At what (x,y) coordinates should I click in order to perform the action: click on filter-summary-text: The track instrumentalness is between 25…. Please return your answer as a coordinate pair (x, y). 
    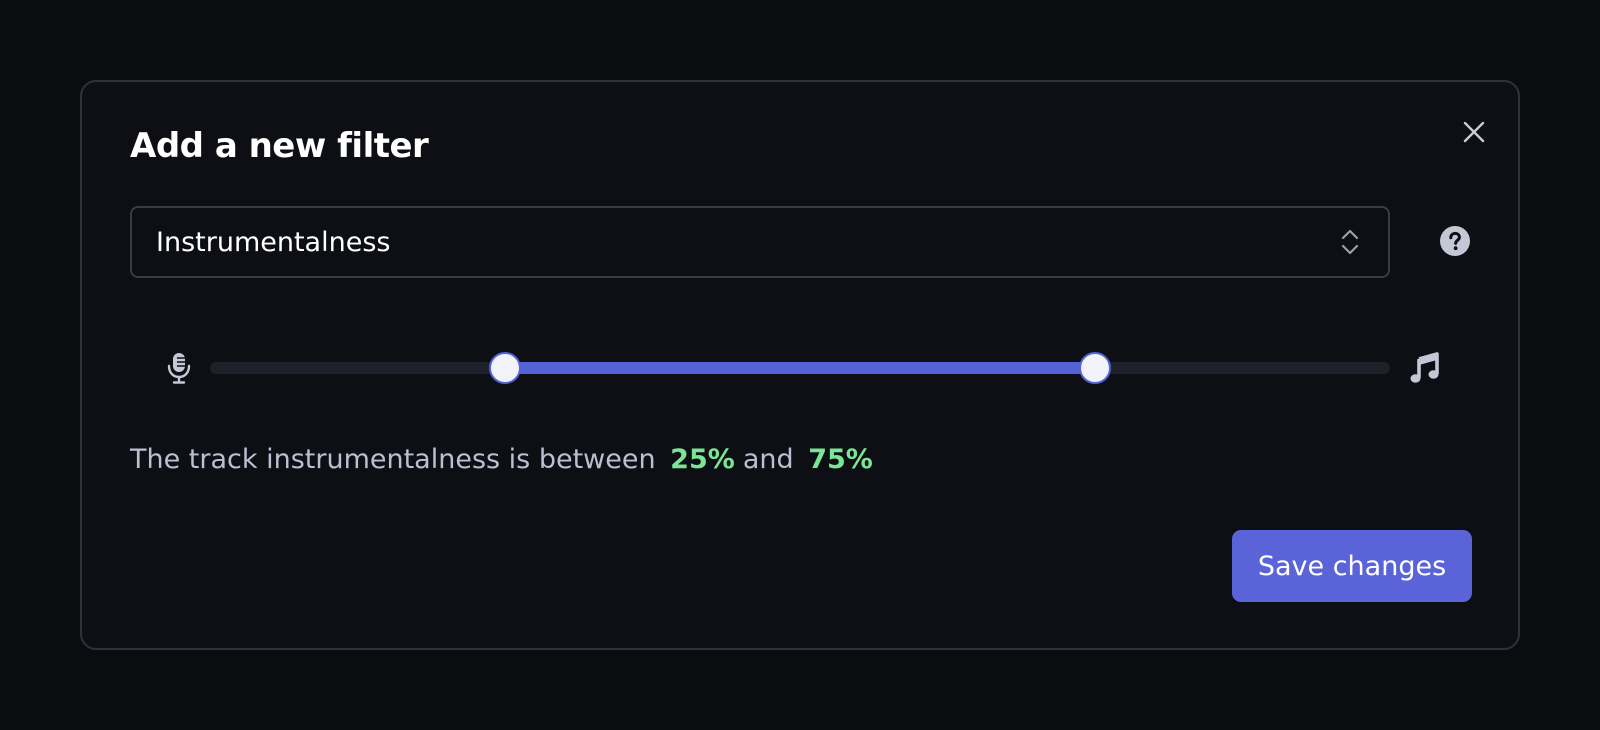
    Looking at the image, I should click on (505, 459).